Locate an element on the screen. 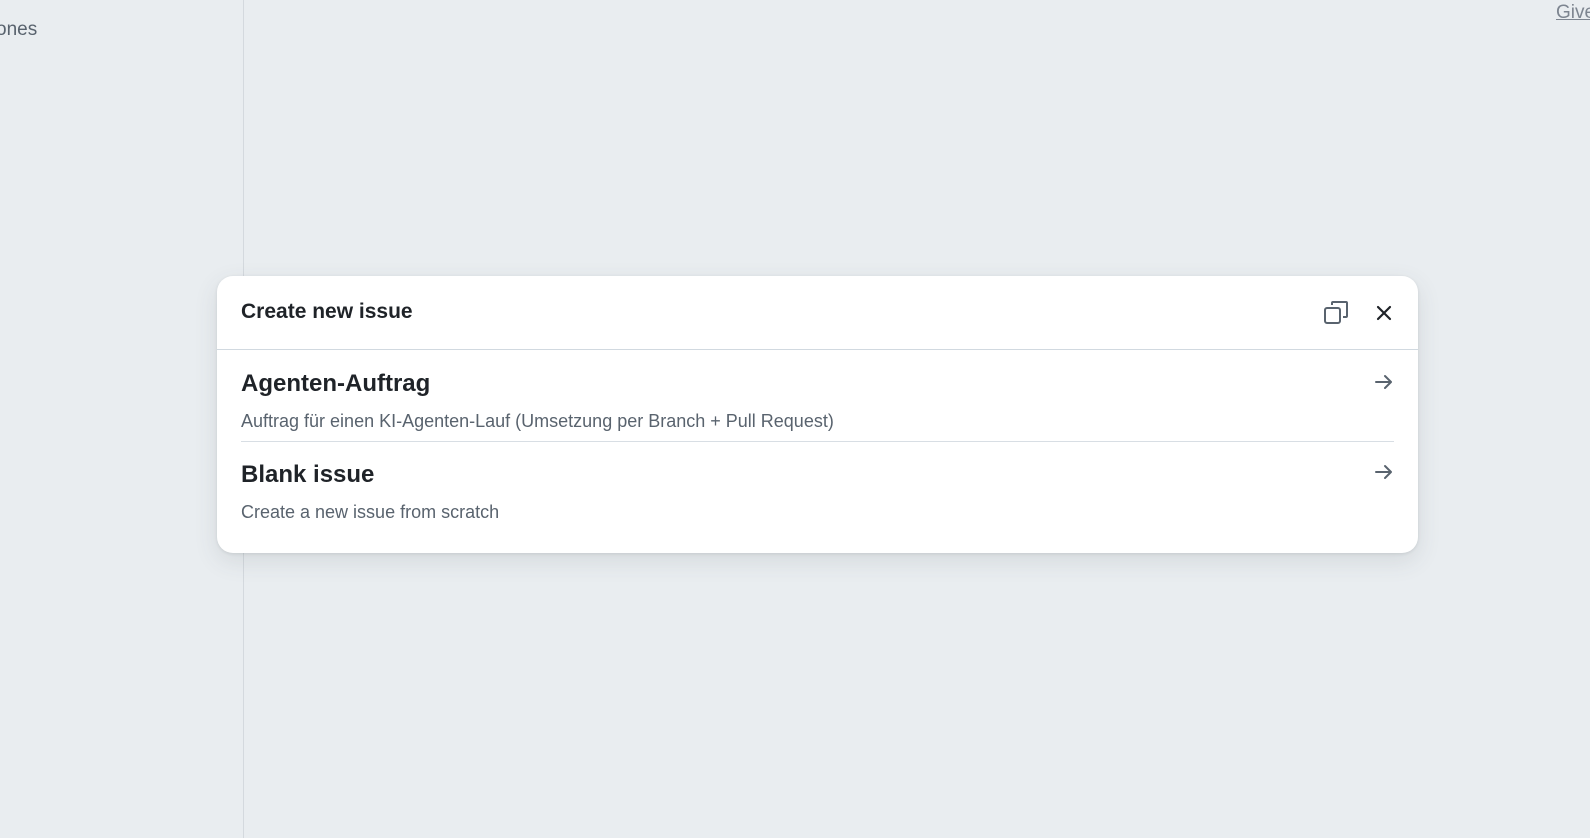  feedback-link: Give is located at coordinates (1573, 13).